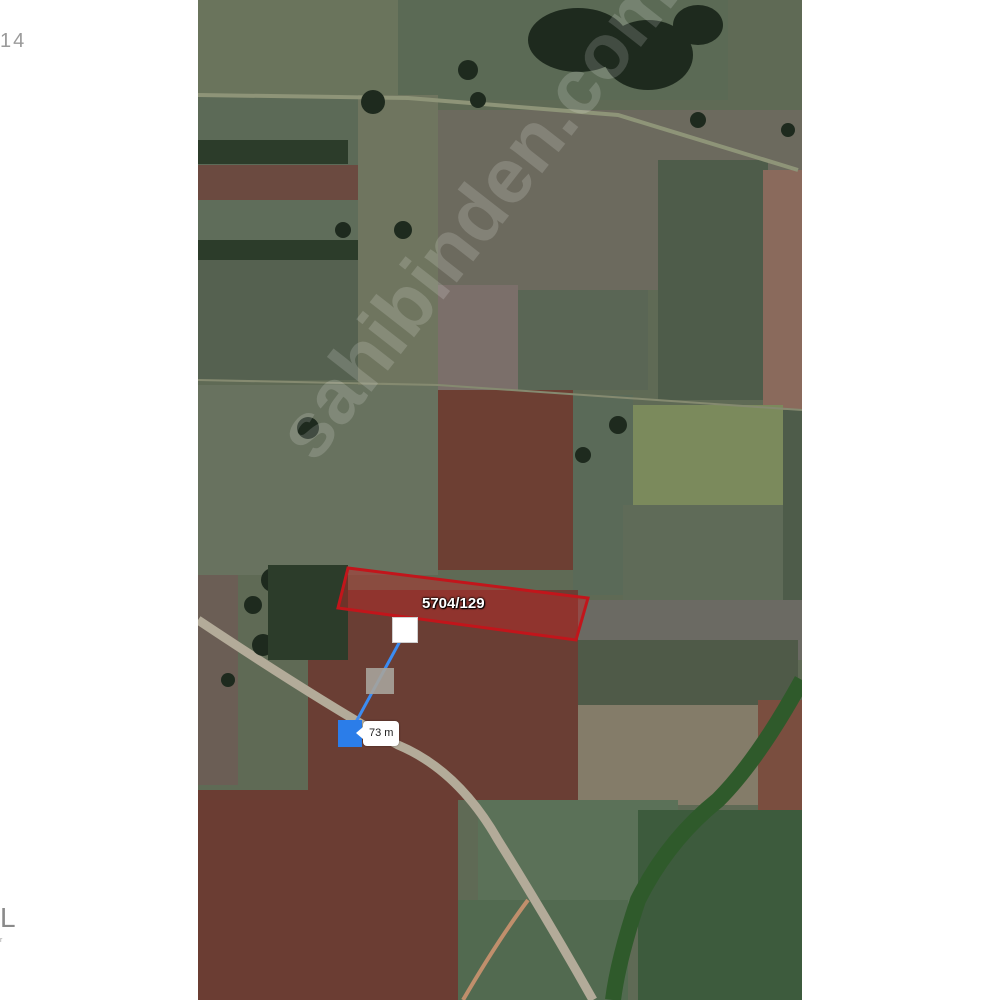 This screenshot has height=1000, width=1000. I want to click on midpoint-marker, so click(380, 681).